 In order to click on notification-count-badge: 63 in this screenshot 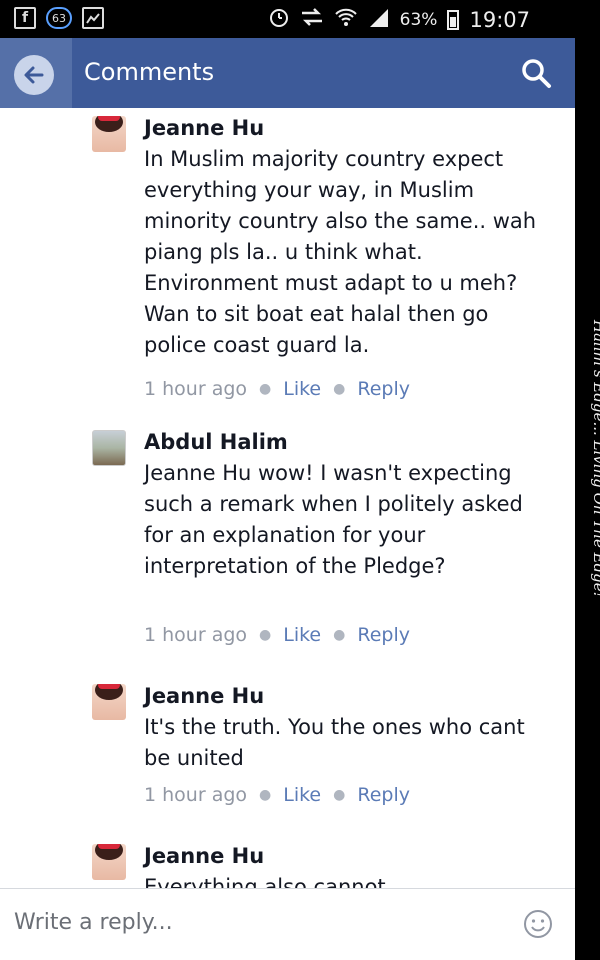, I will do `click(59, 18)`.